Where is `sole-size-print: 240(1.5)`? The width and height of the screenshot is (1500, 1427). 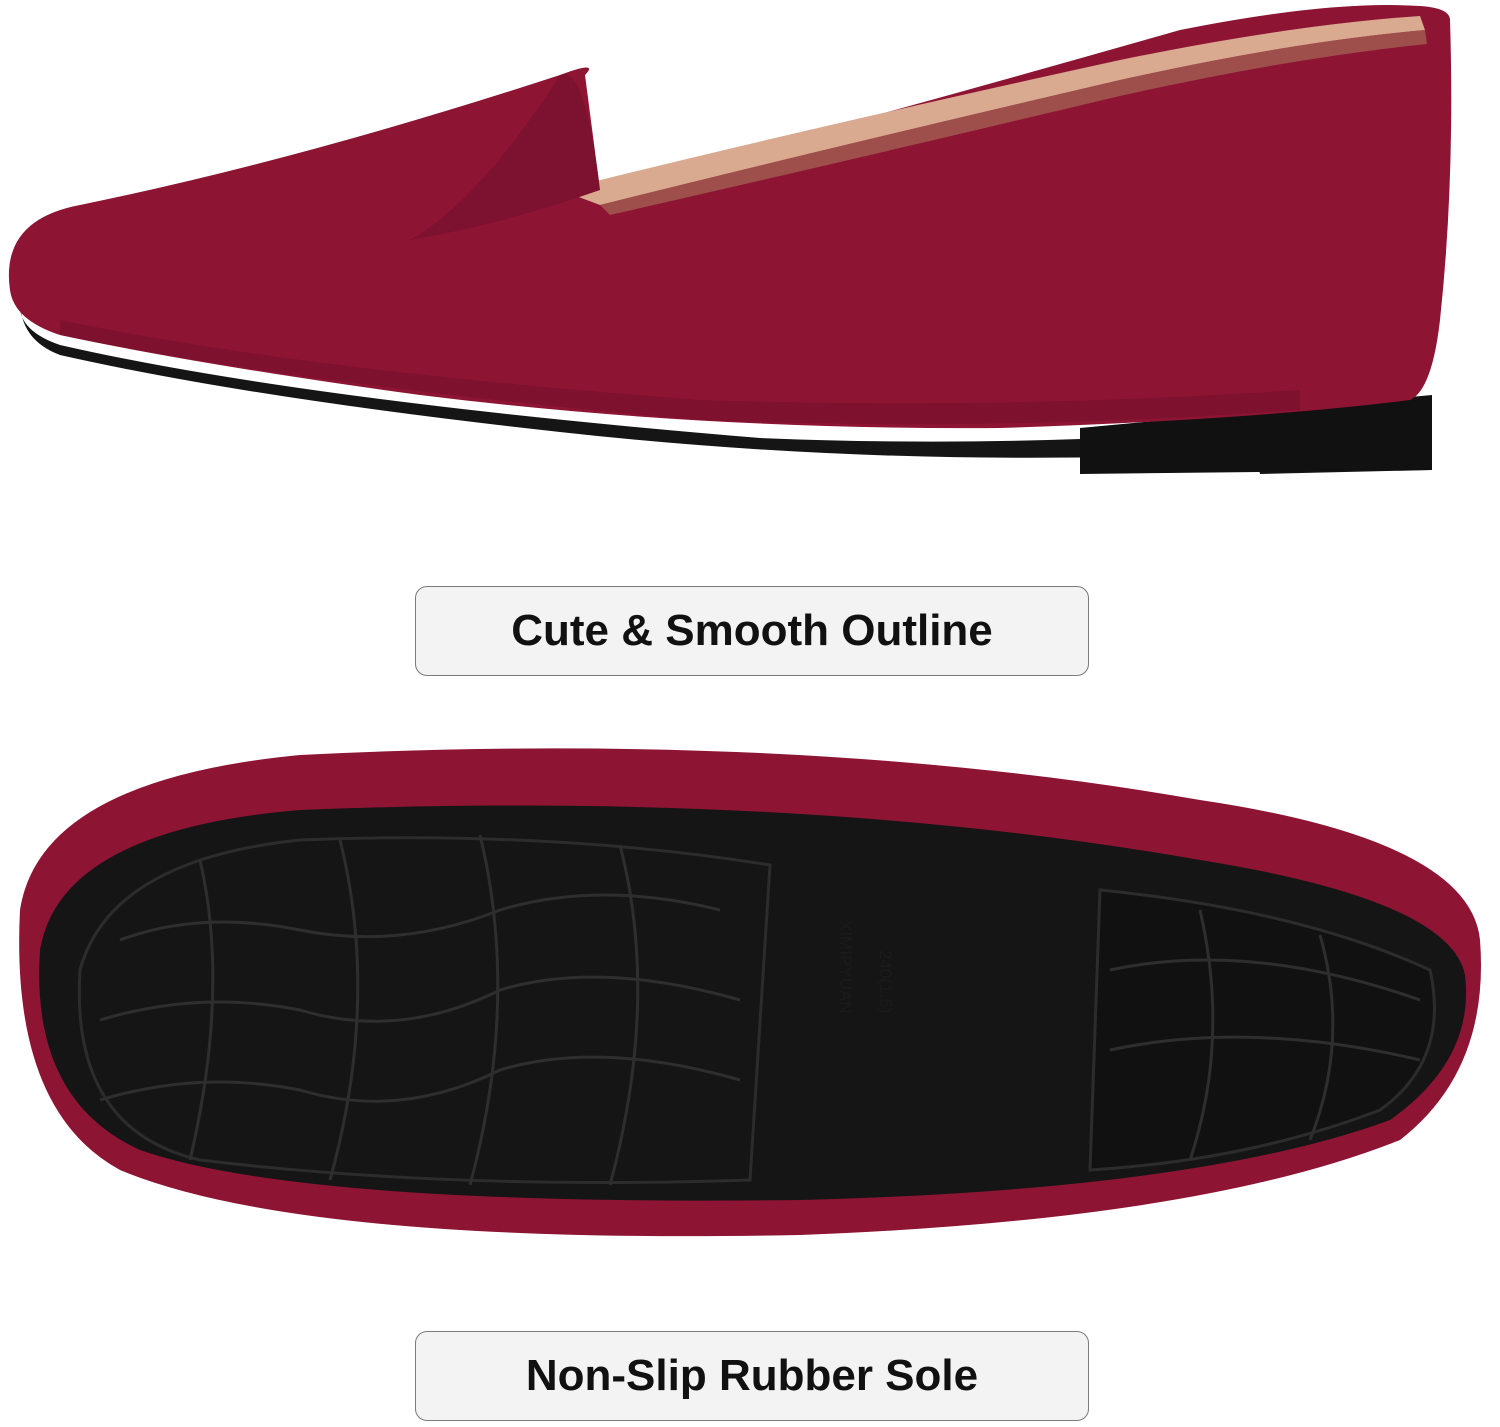 sole-size-print: 240(1.5) is located at coordinates (885, 981).